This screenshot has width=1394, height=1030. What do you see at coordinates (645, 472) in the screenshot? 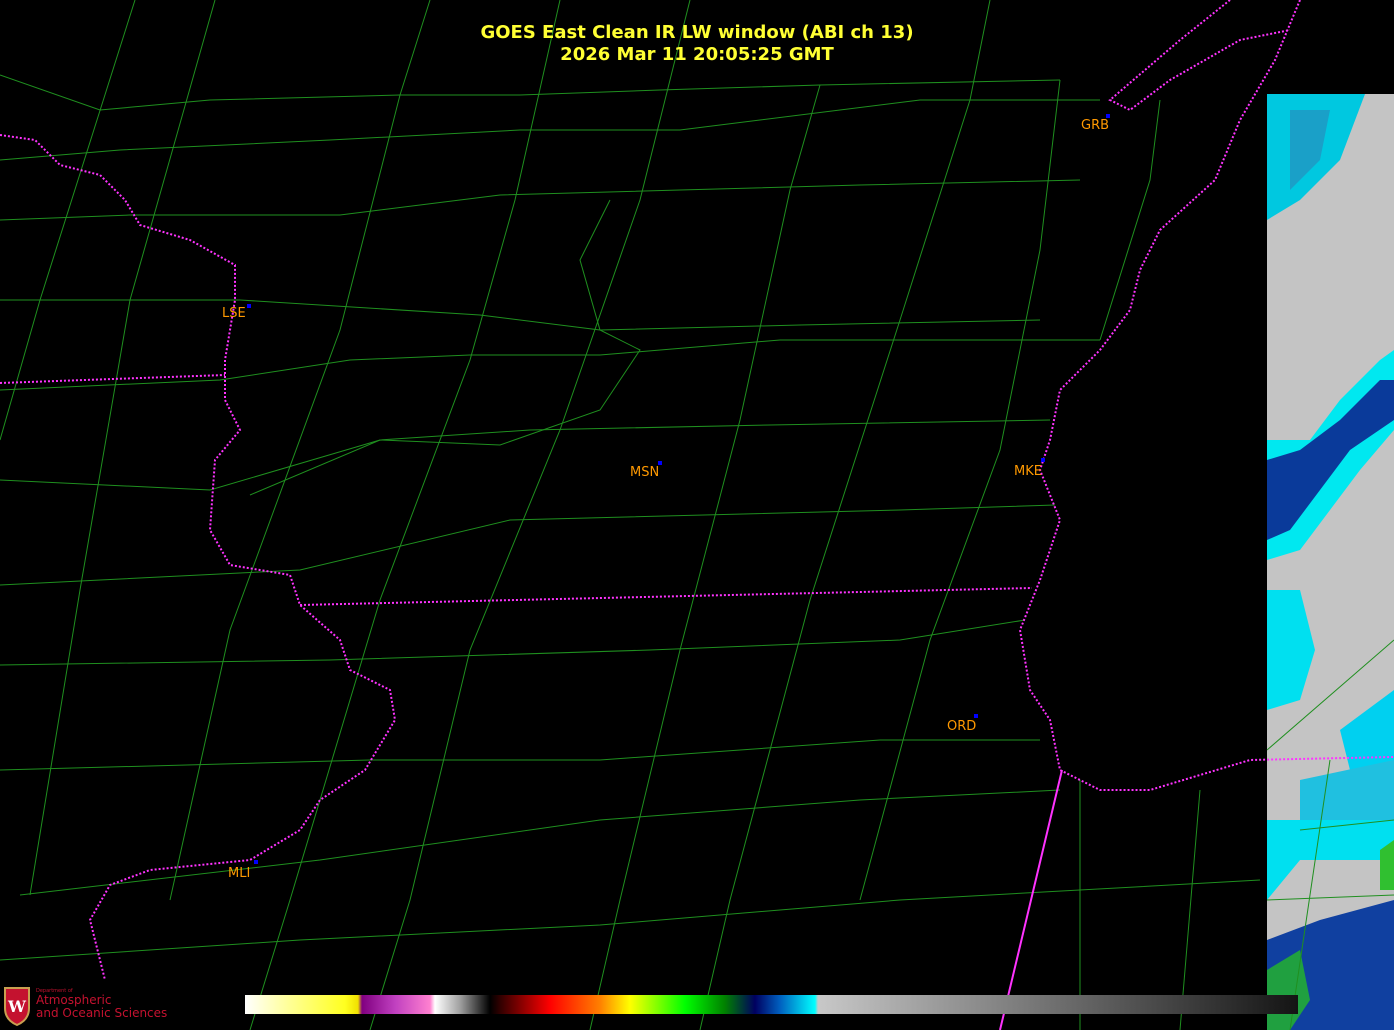
I see `station-label-msn: MSN` at bounding box center [645, 472].